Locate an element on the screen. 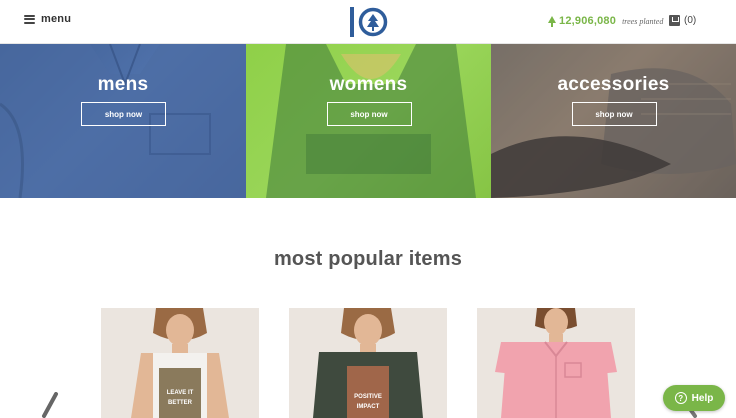  trees-count: 12,906,080 is located at coordinates (588, 21).